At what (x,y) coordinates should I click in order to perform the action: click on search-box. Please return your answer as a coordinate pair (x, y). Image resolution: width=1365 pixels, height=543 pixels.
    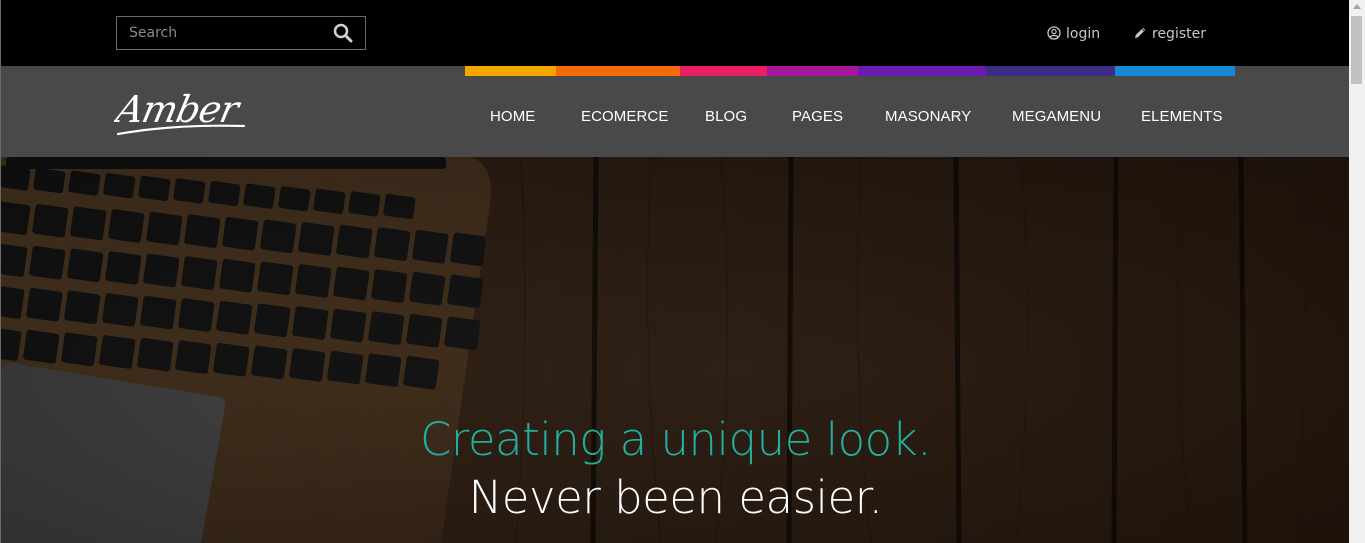
    Looking at the image, I should click on (241, 33).